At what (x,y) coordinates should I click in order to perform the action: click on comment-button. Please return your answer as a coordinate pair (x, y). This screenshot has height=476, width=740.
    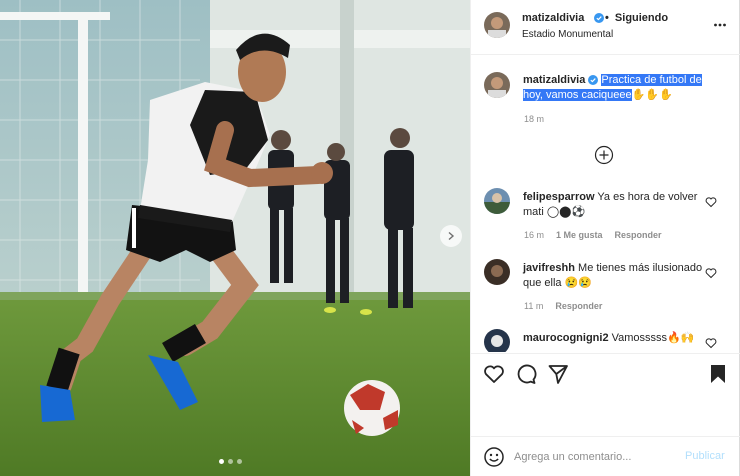
    Looking at the image, I should click on (526, 374).